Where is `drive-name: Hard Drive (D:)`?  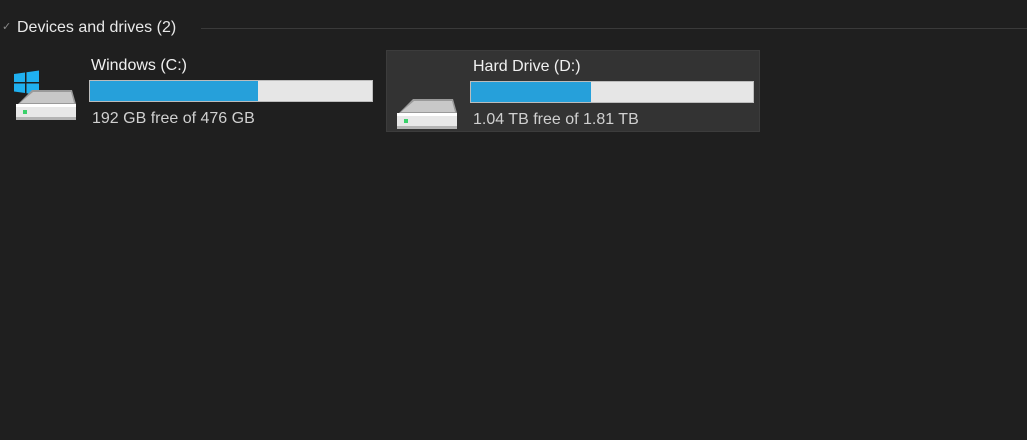
drive-name: Hard Drive (D:) is located at coordinates (527, 66).